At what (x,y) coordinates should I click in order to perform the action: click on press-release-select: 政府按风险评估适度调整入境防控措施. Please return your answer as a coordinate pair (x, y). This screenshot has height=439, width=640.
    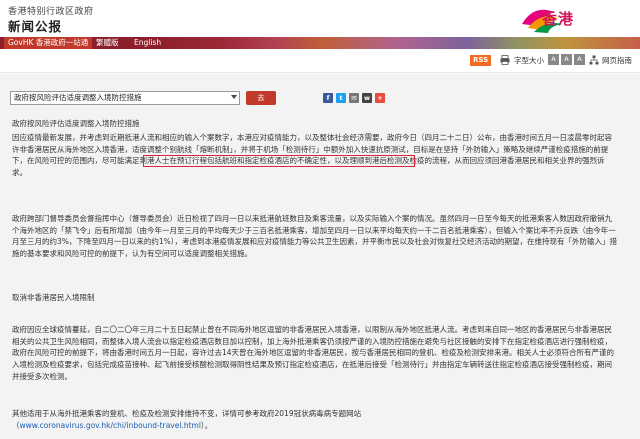
    Looking at the image, I should click on (125, 98).